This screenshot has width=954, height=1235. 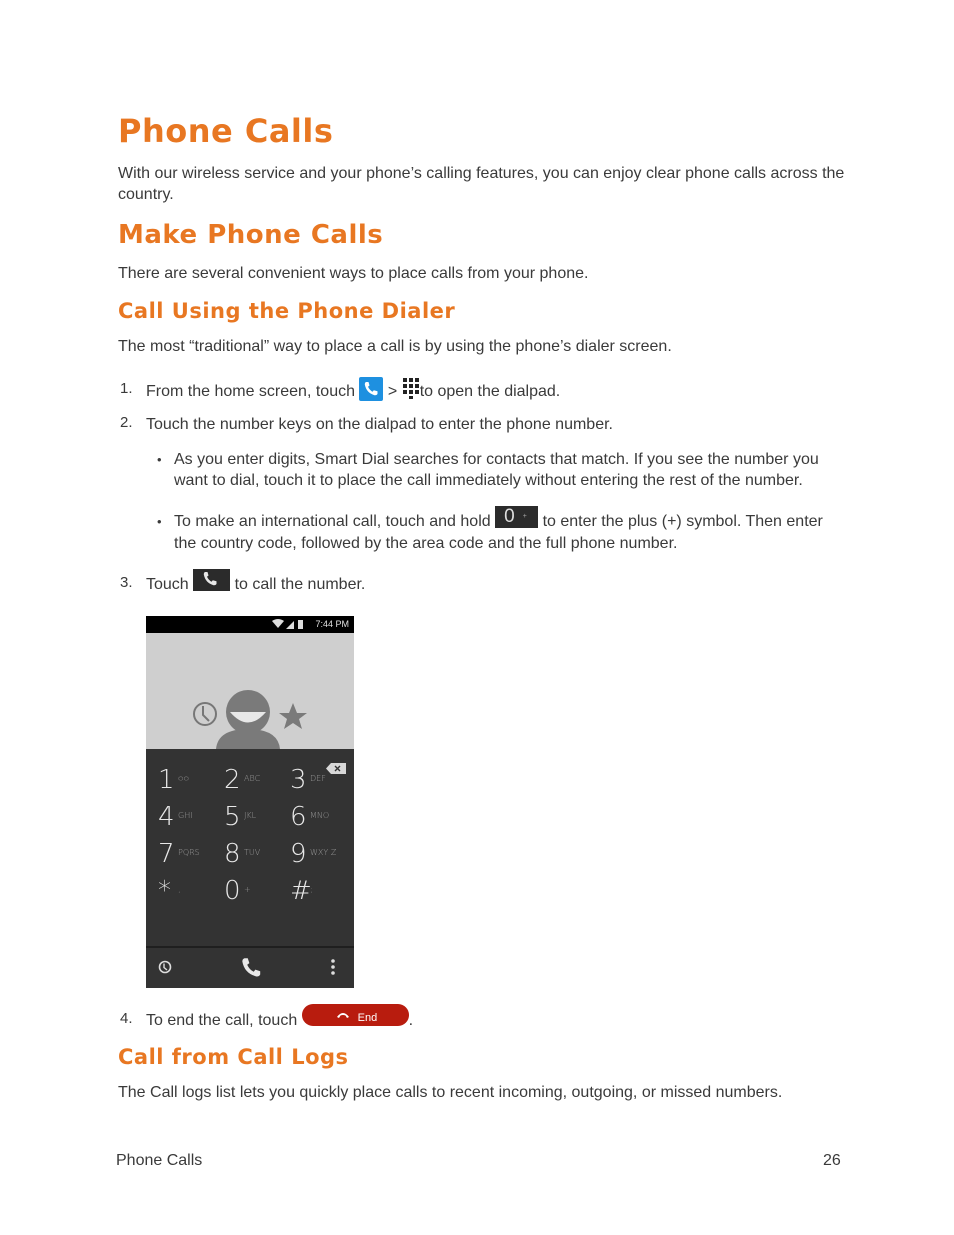 I want to click on key-letters: TUV, so click(x=252, y=852).